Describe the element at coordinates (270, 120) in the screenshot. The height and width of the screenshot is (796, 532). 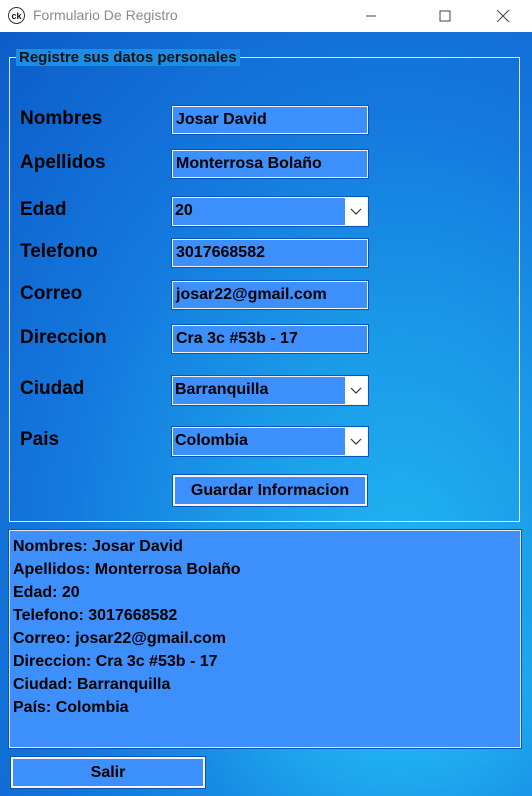
I see `nombres-input: Josar David` at that location.